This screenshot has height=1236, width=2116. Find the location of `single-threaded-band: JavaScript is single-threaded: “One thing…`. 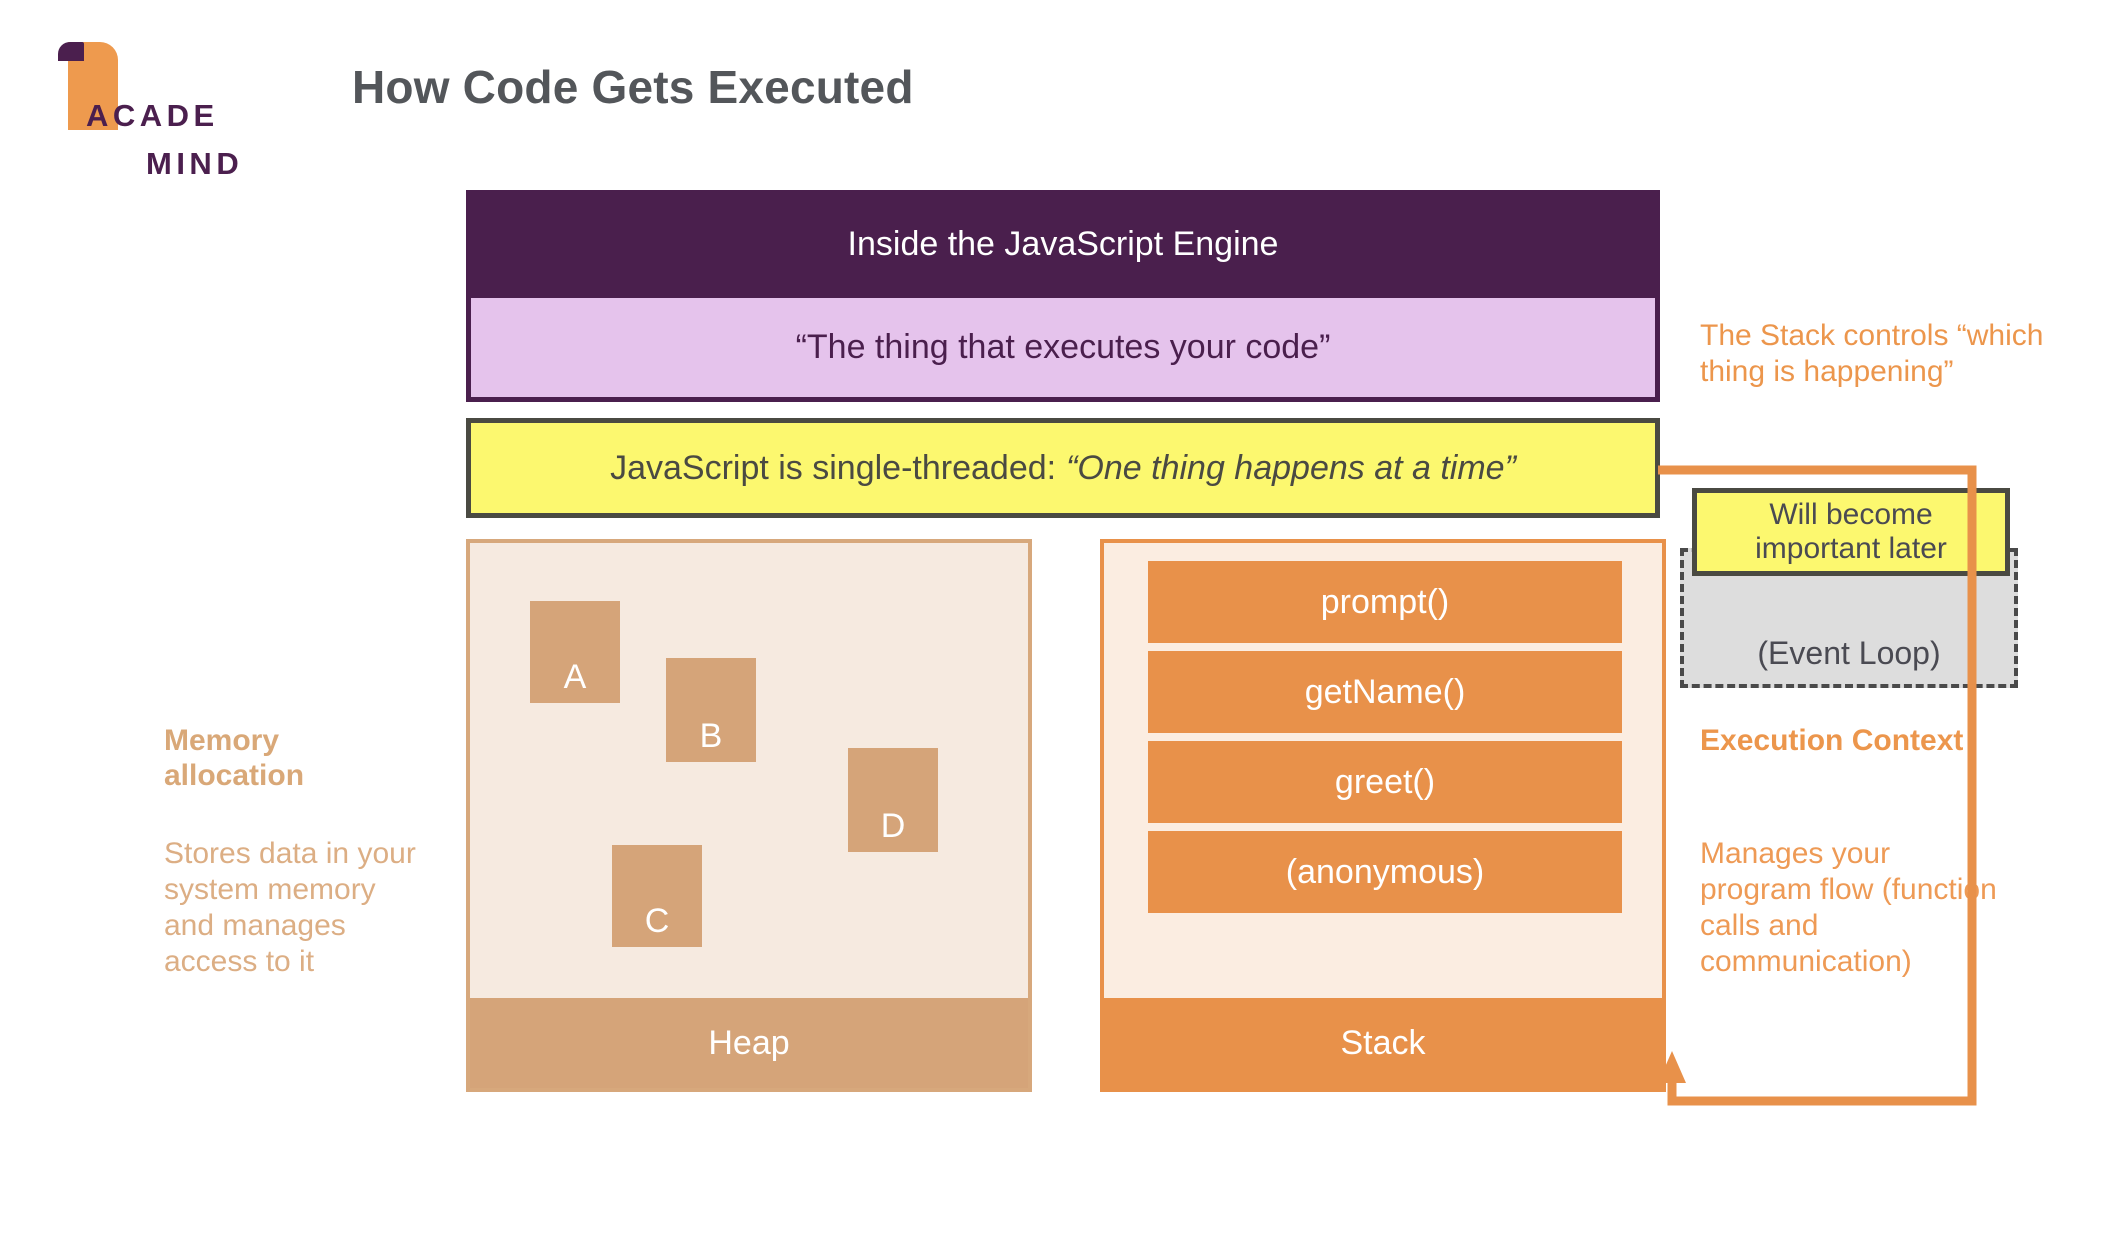

single-threaded-band: JavaScript is single-threaded: “One thing… is located at coordinates (1063, 468).